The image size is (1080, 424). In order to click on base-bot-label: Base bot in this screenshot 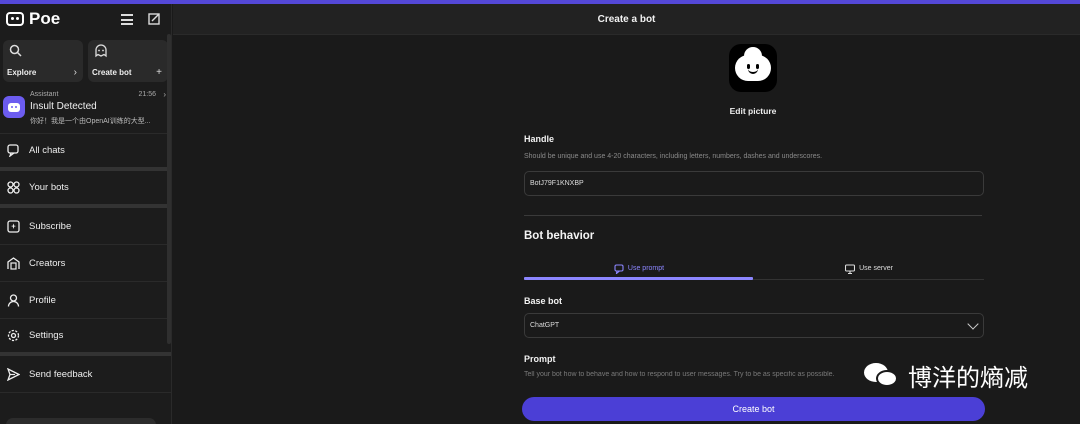, I will do `click(543, 301)`.